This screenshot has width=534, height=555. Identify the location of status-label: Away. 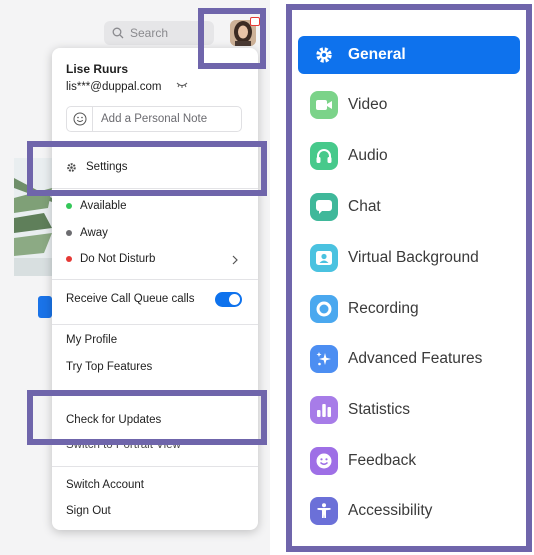
(94, 233).